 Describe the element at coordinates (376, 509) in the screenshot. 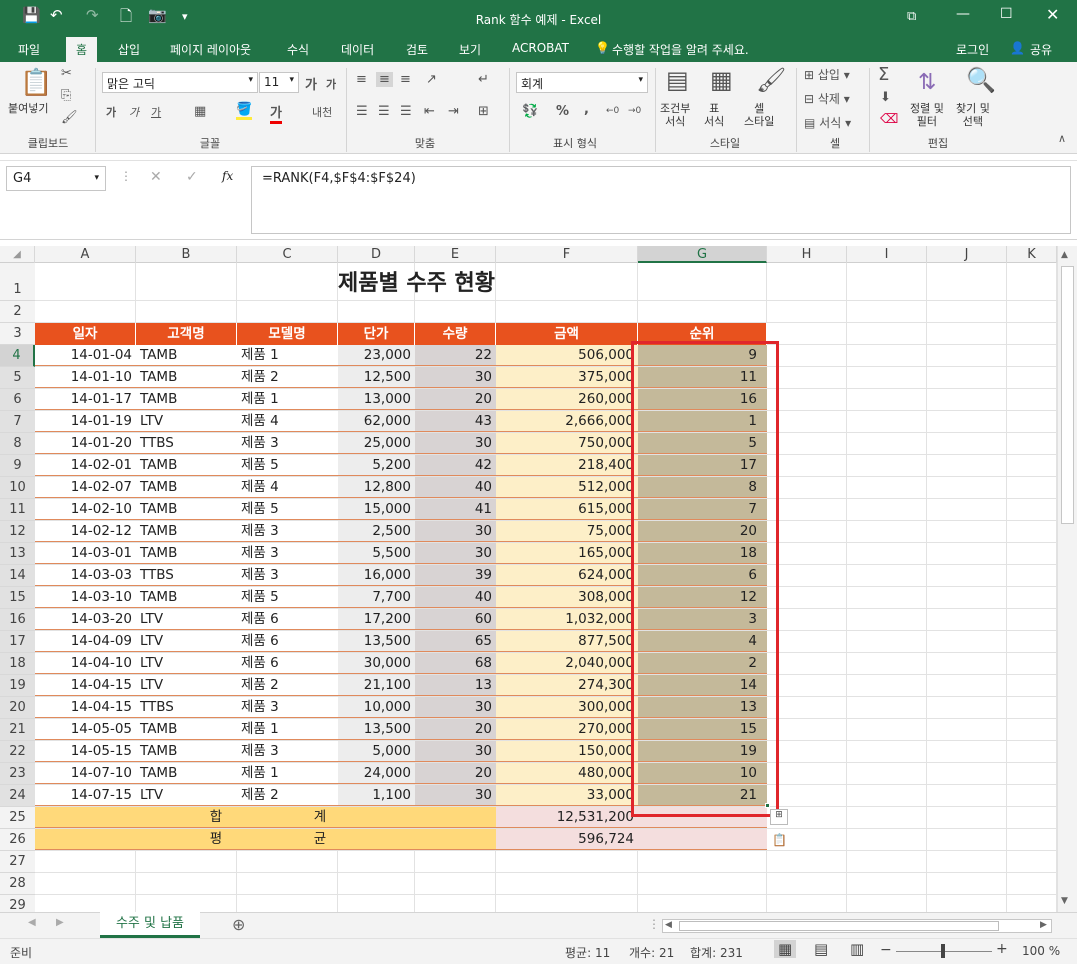

I see `cell-unit-price: 15,000` at that location.